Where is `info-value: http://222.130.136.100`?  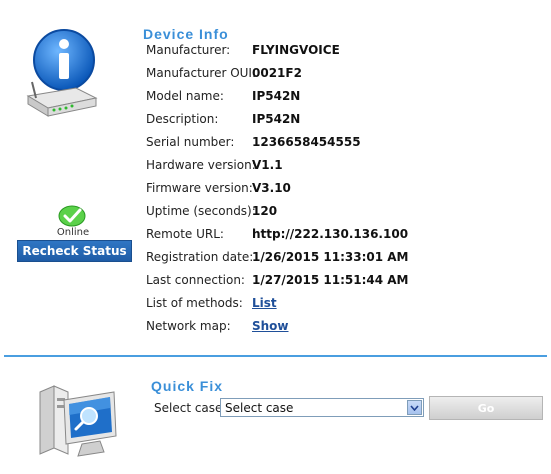 info-value: http://222.130.136.100 is located at coordinates (330, 234).